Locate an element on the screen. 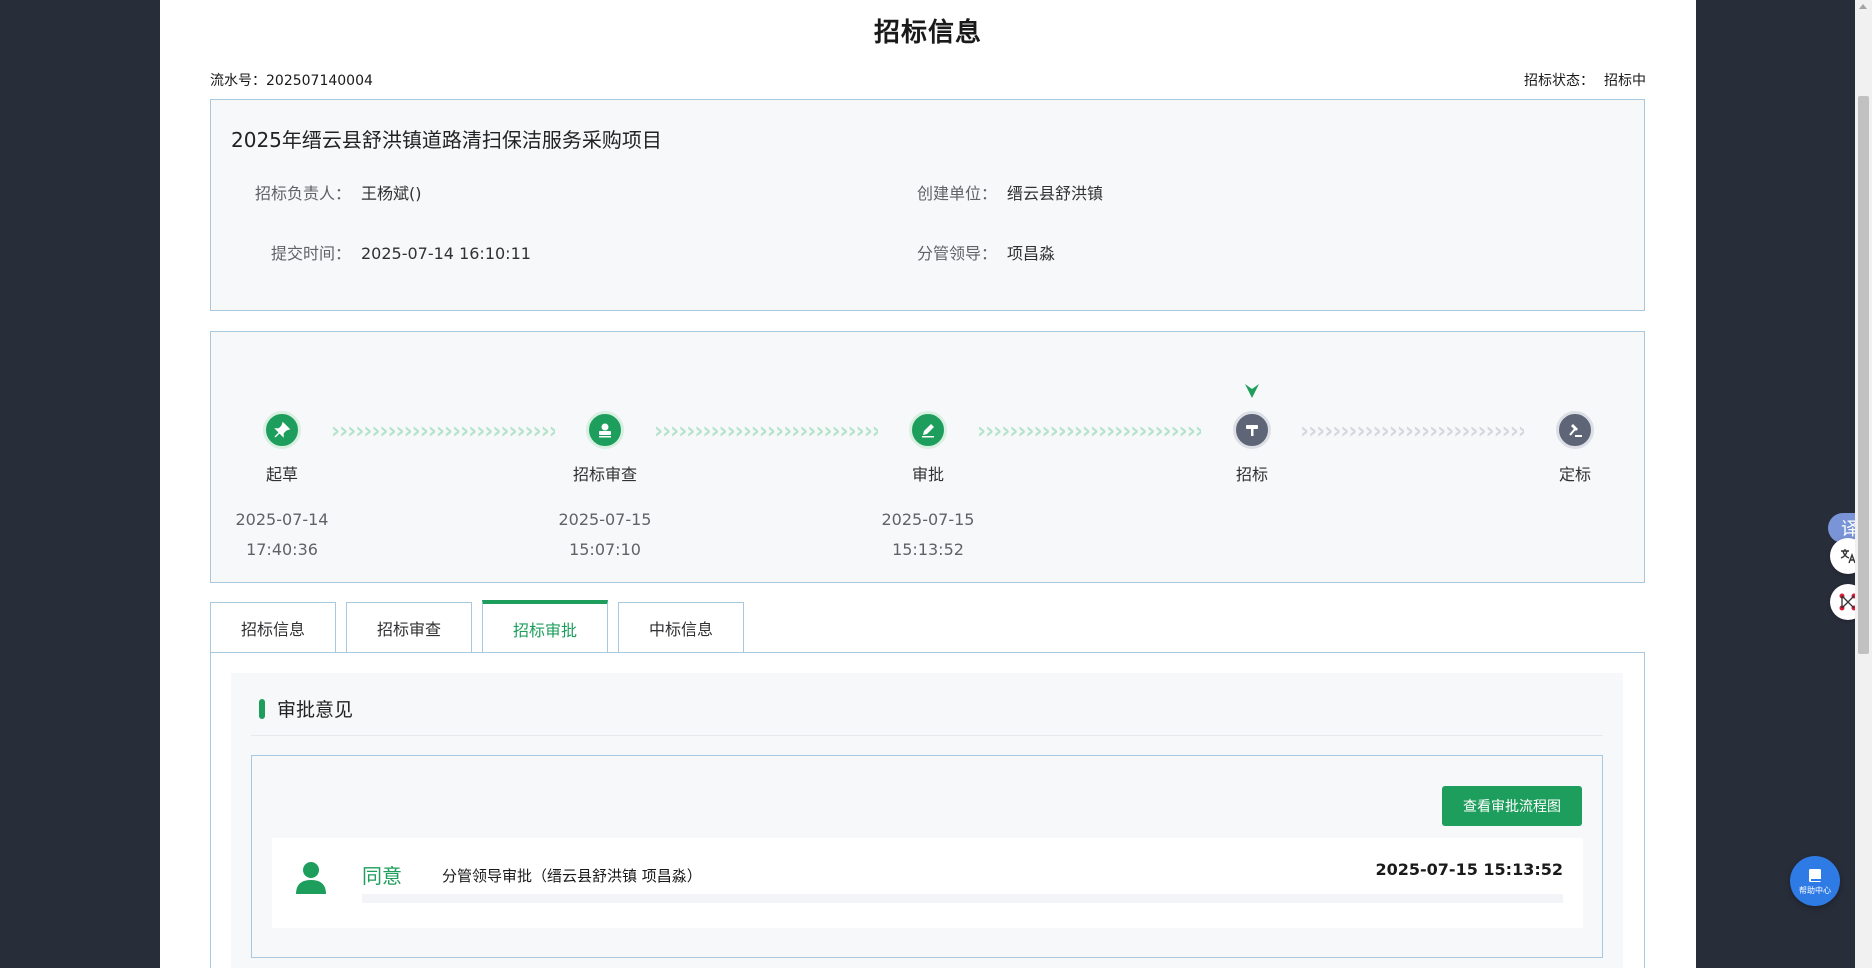 This screenshot has width=1872, height=968. page-title: 招标信息 is located at coordinates (927, 33).